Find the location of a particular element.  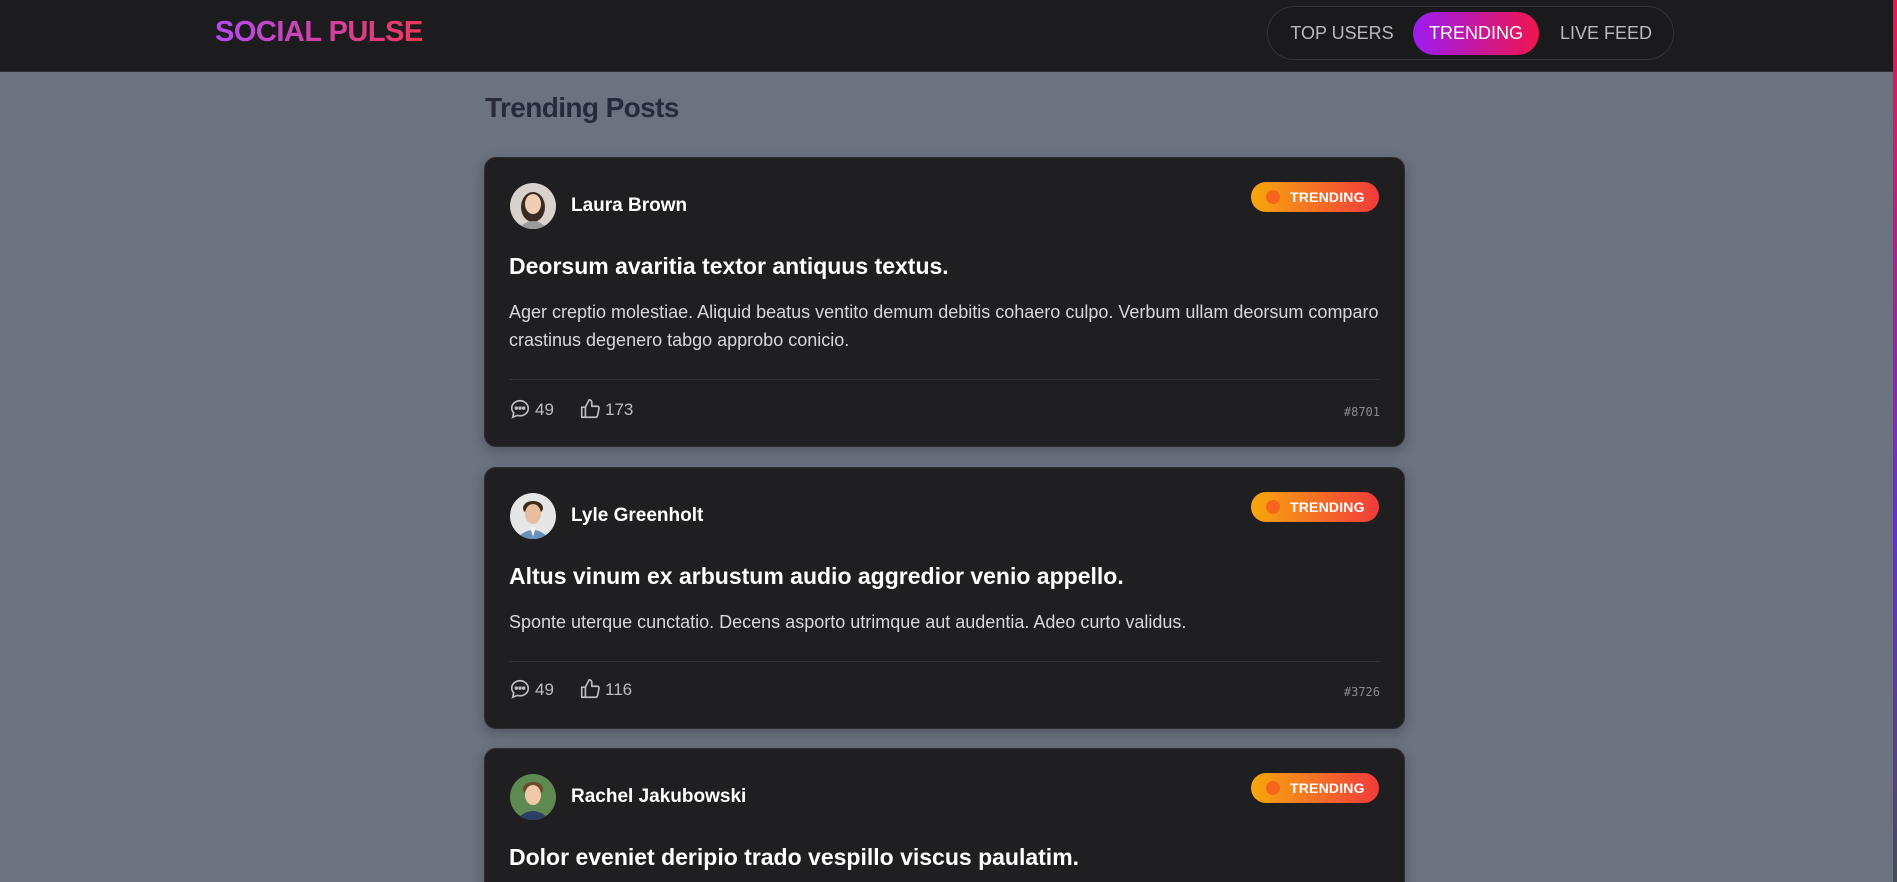

author-name: Lyle Greenholt is located at coordinates (637, 516).